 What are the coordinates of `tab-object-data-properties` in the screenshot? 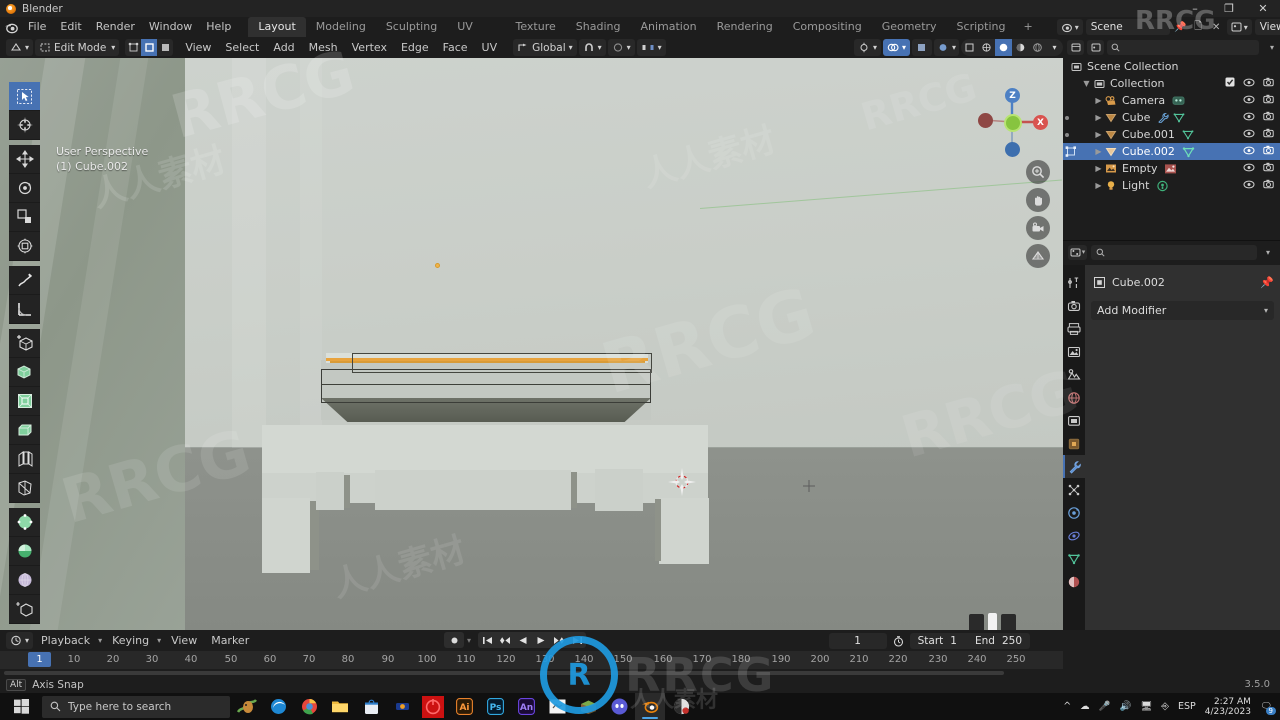 It's located at (1074, 558).